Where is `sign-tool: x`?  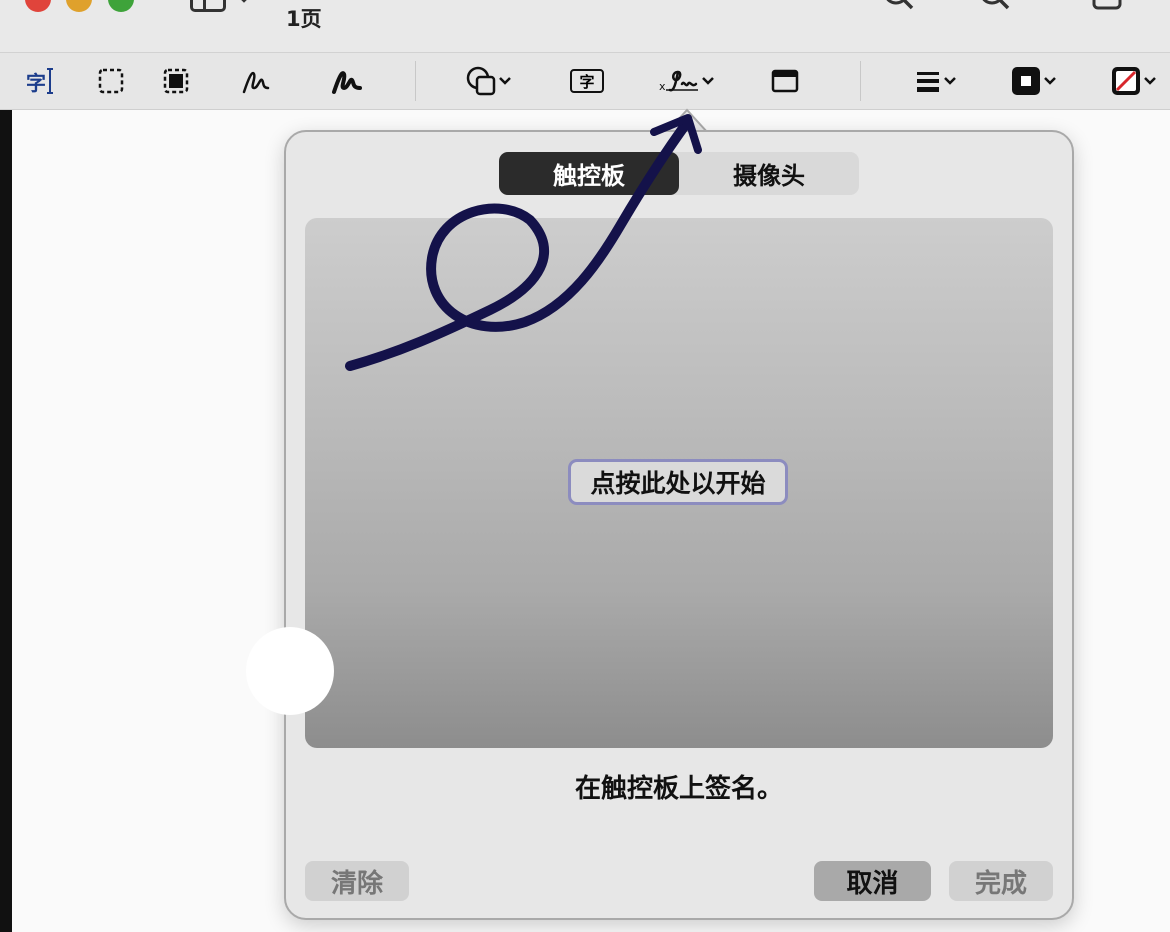
sign-tool: x is located at coordinates (687, 81).